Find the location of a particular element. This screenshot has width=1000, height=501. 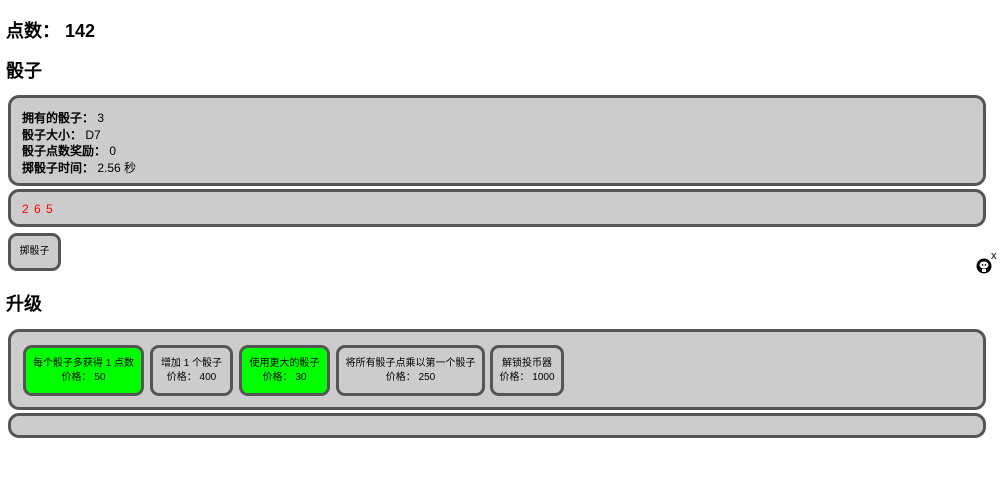

stat-dice-owned: 拥有的骰子： 3 is located at coordinates (502, 118).